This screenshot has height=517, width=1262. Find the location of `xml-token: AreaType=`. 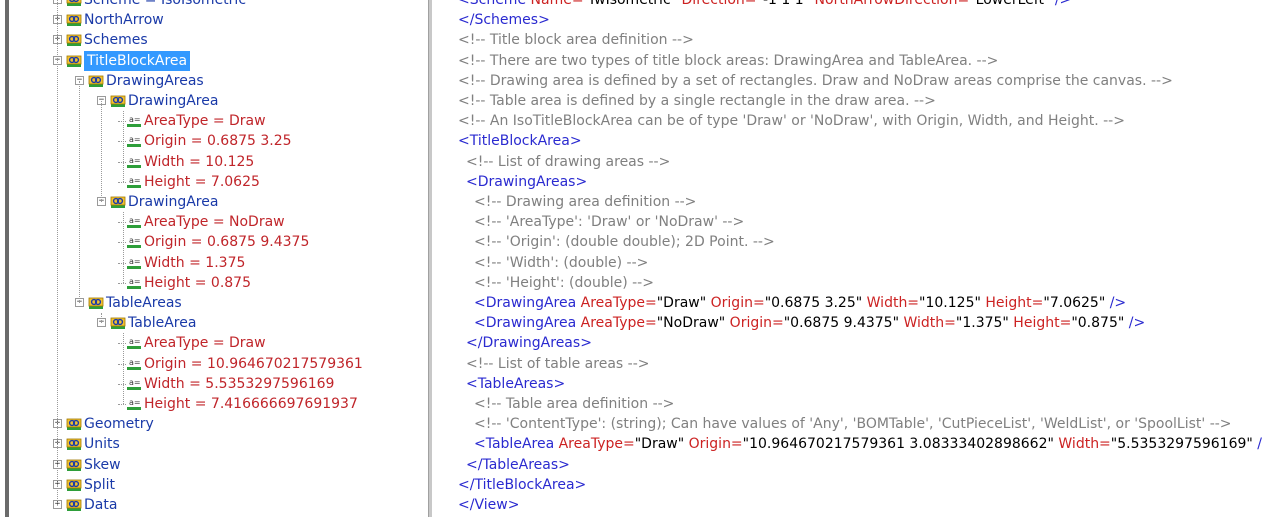

xml-token: AreaType= is located at coordinates (616, 303).